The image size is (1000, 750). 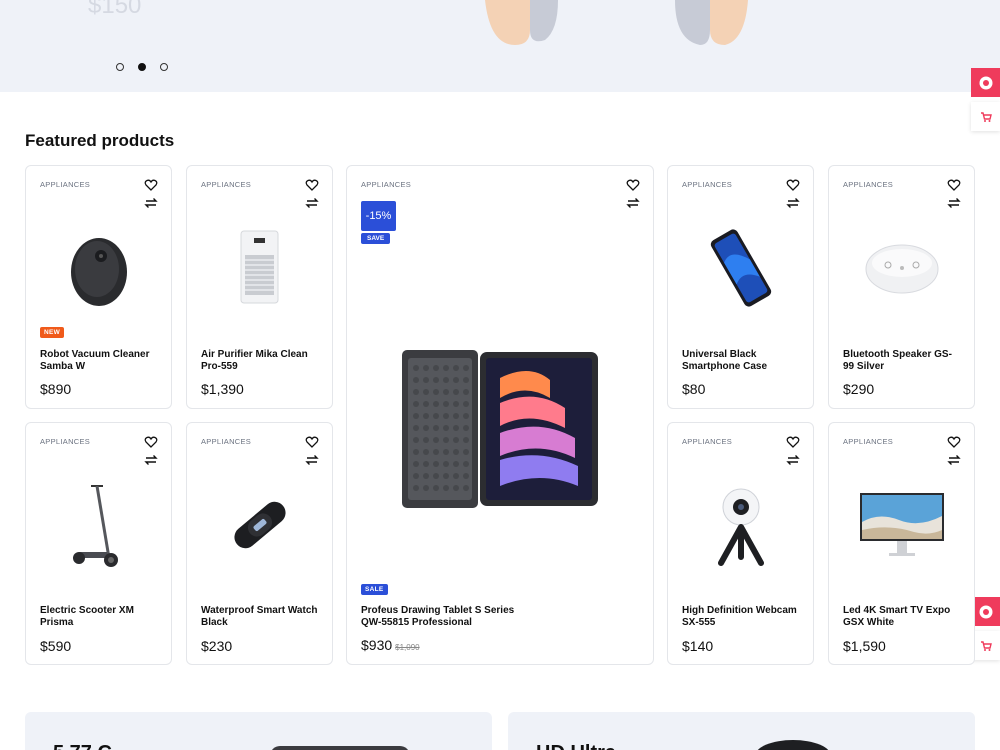 What do you see at coordinates (694, 389) in the screenshot?
I see `product-price: $80` at bounding box center [694, 389].